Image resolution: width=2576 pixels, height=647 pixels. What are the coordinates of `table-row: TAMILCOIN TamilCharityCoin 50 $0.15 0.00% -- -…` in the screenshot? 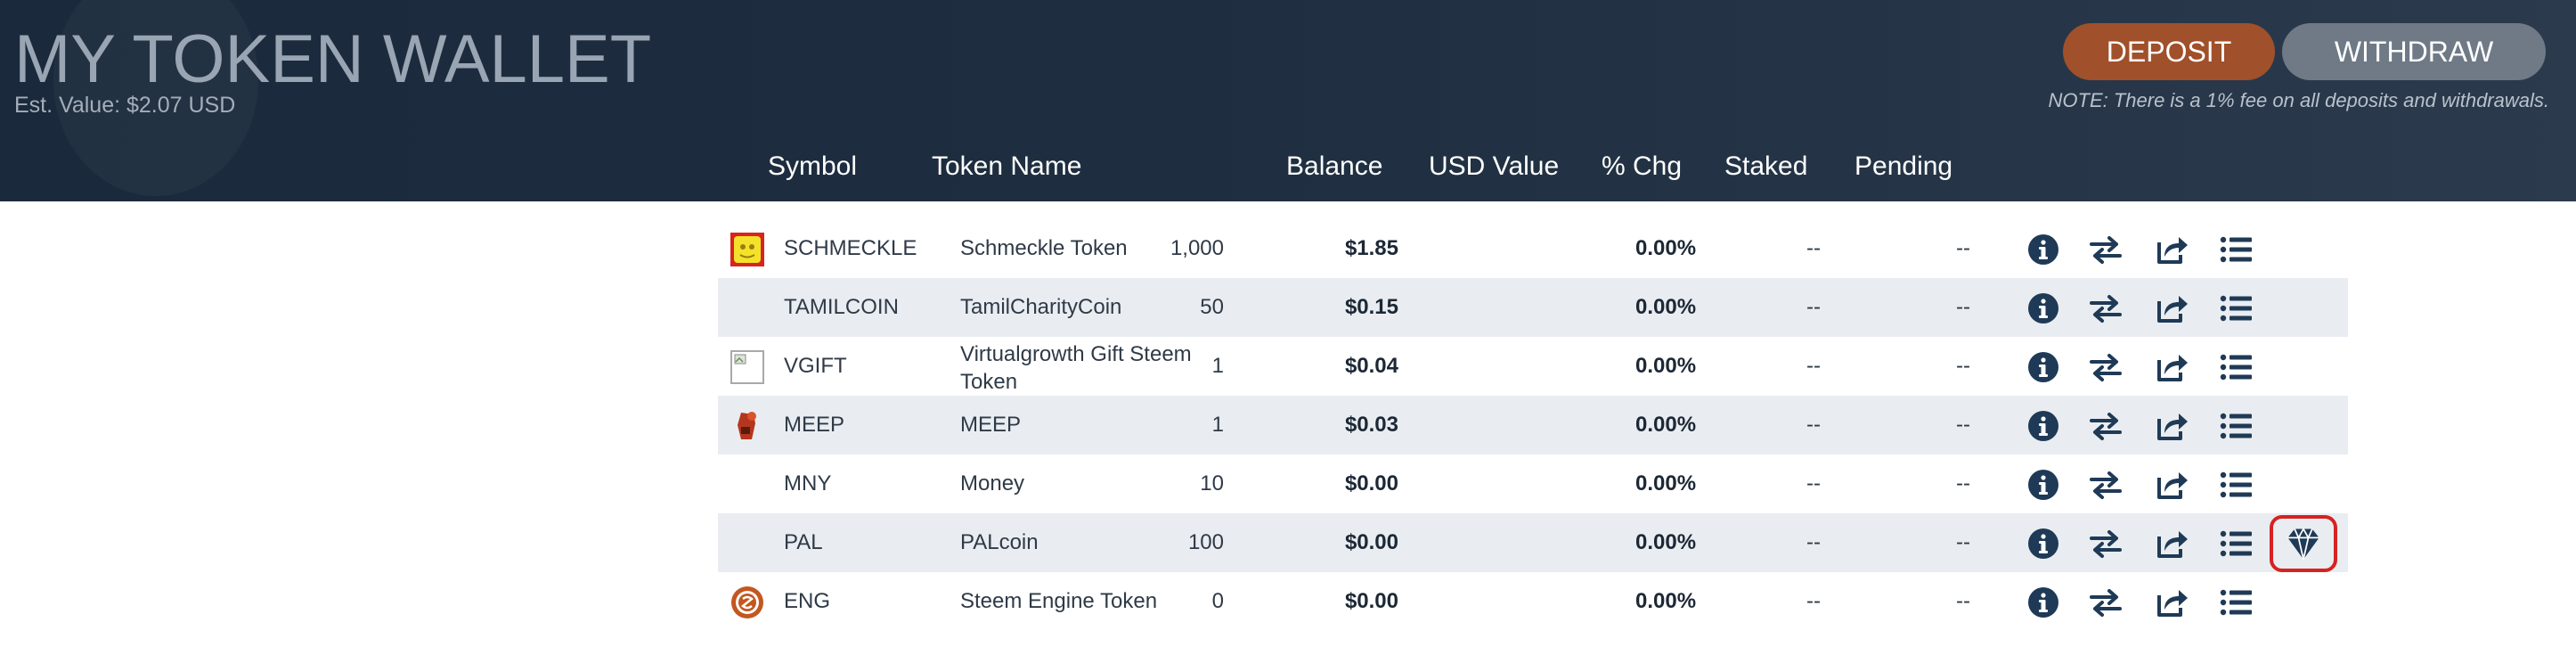 It's located at (1533, 307).